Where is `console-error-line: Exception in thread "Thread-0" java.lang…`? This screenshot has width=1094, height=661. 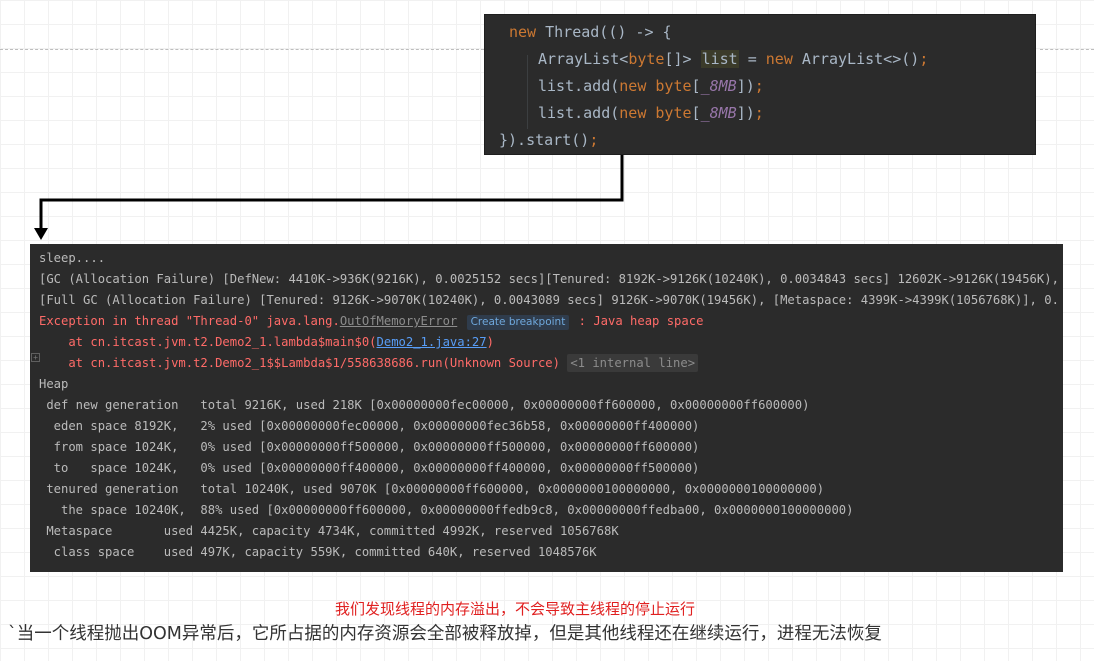 console-error-line: Exception in thread "Thread-0" java.lang… is located at coordinates (371, 321).